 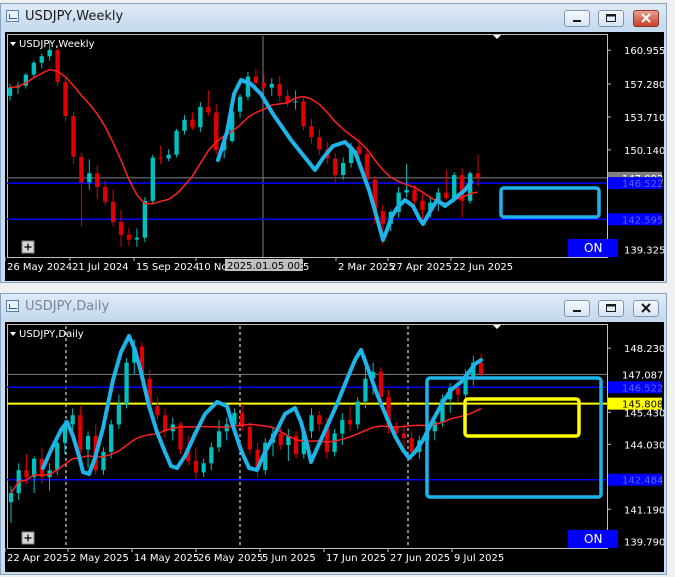 I want to click on date-label: 2 Mar 2025, so click(x=366, y=267).